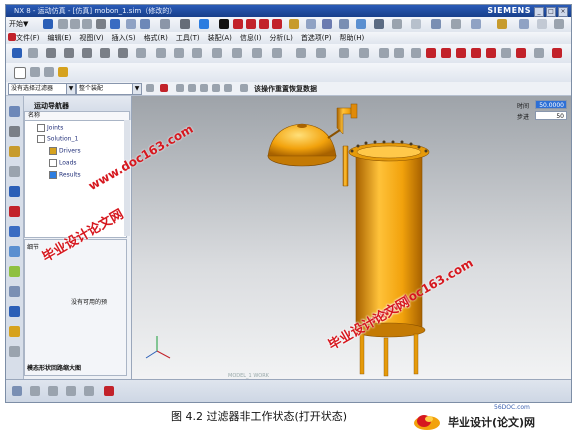 The image size is (577, 436). What do you see at coordinates (12, 37) in the screenshot?
I see `app-menu-icon` at bounding box center [12, 37].